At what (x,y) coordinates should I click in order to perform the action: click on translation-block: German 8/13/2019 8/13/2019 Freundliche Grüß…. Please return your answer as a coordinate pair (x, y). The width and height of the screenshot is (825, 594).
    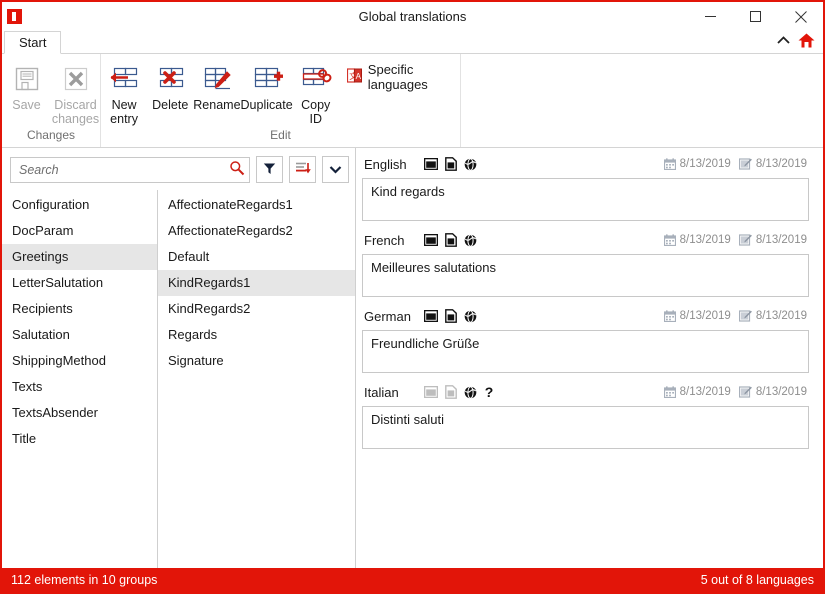
    Looking at the image, I should click on (585, 339).